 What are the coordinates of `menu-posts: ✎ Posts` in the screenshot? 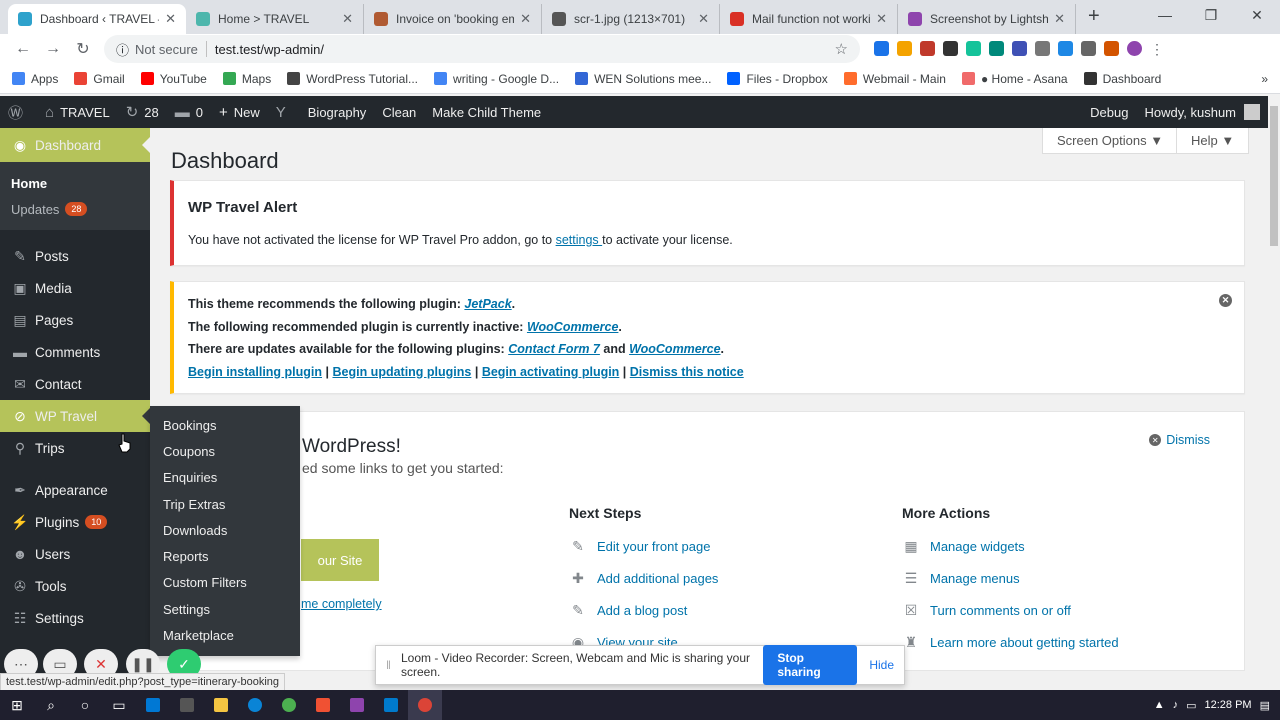 It's located at (75, 256).